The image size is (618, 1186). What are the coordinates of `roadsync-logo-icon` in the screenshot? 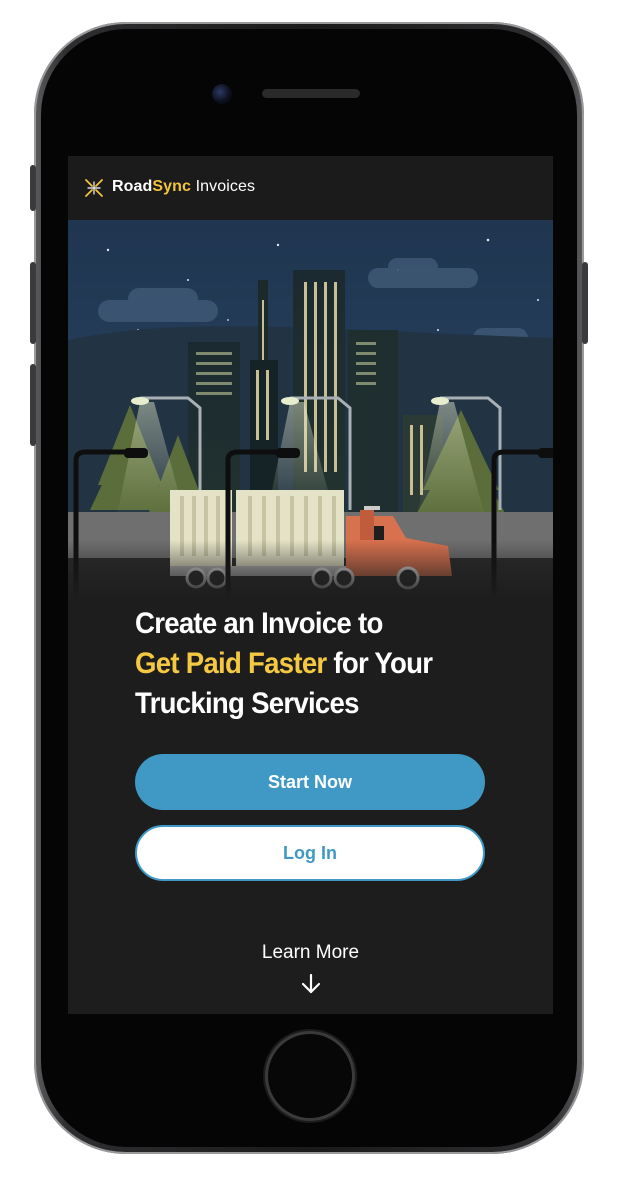 It's located at (94, 188).